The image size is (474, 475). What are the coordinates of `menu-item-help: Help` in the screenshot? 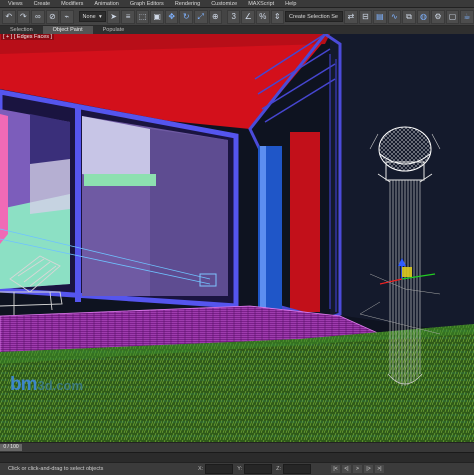 It's located at (290, 4).